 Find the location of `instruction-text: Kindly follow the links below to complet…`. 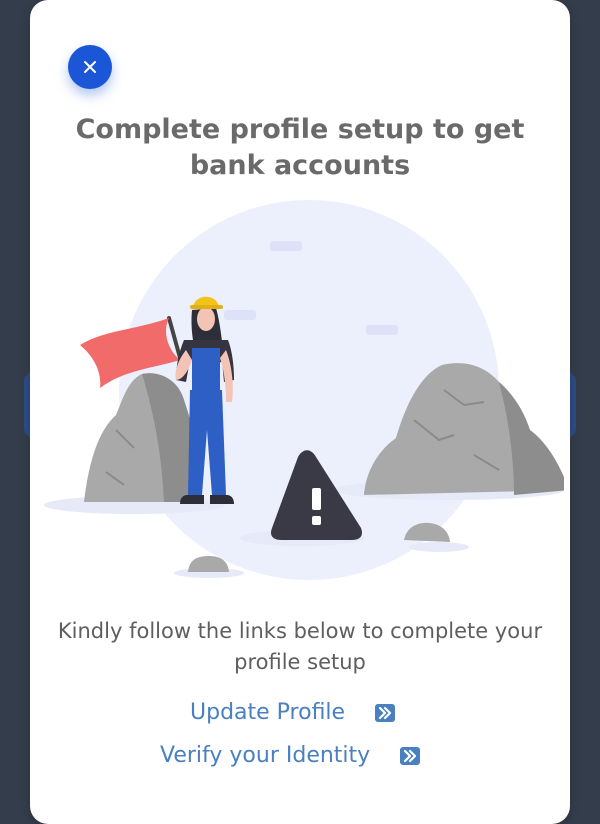

instruction-text: Kindly follow the links below to complet… is located at coordinates (300, 646).